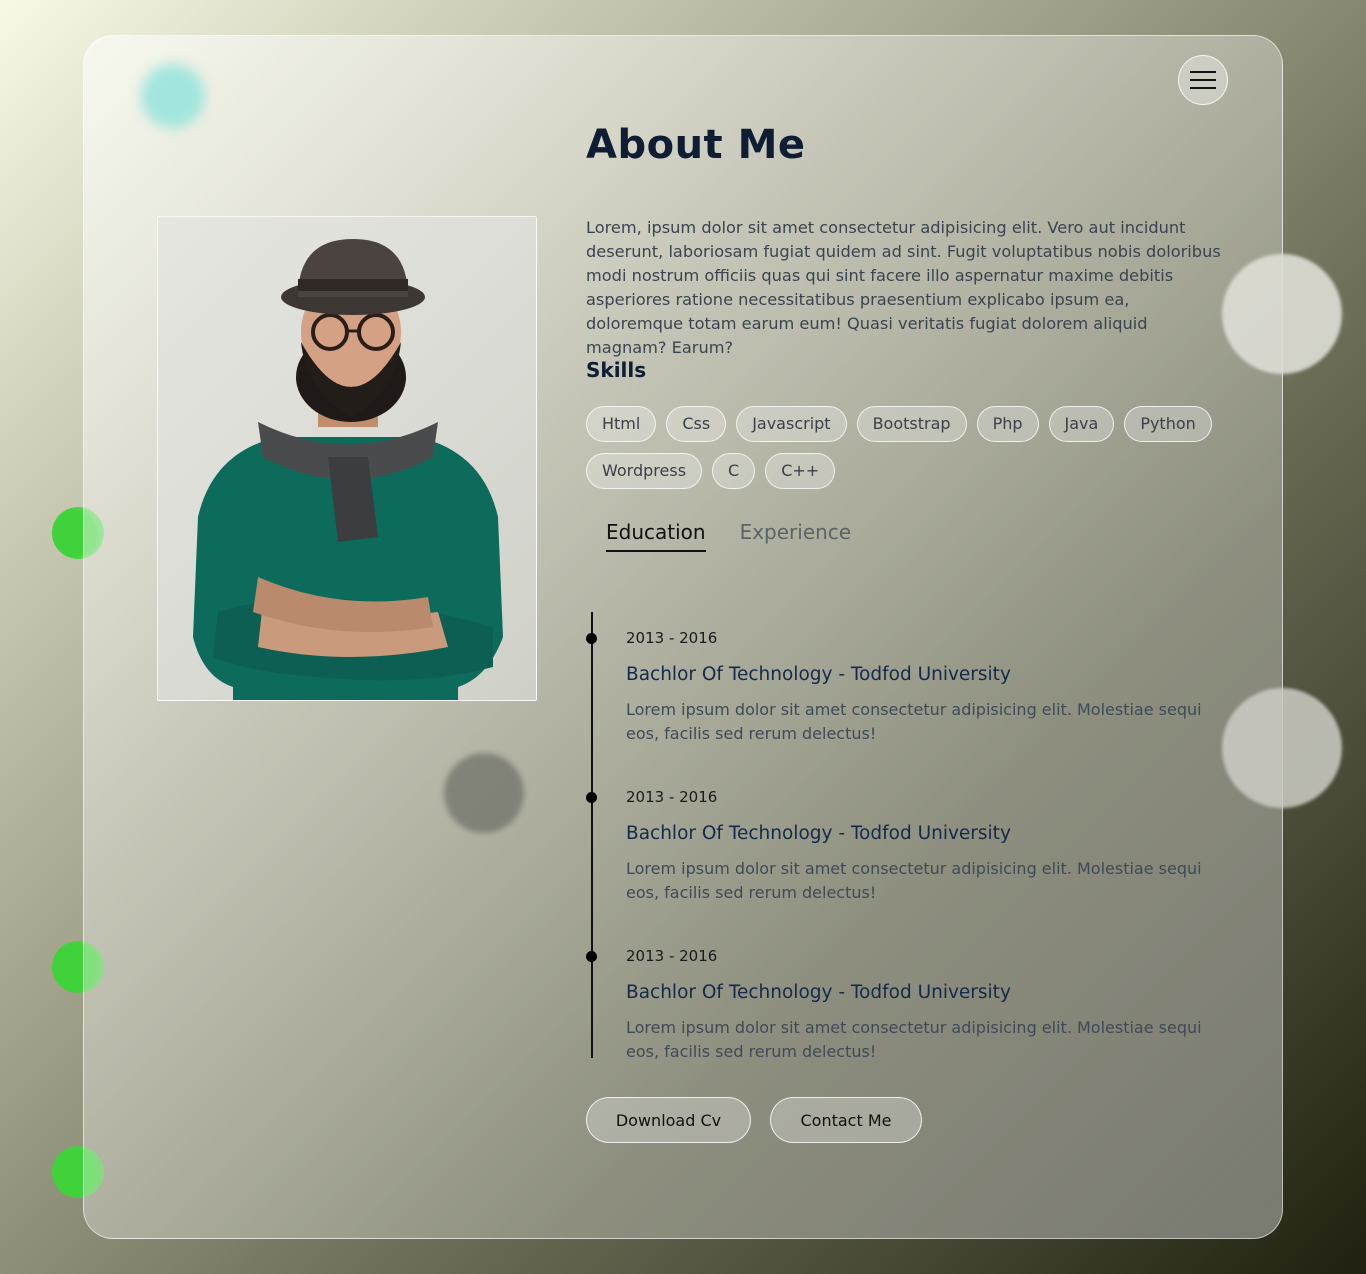 This screenshot has height=1274, width=1366. Describe the element at coordinates (668, 1120) in the screenshot. I see `download-cv-button: Download Cv` at that location.